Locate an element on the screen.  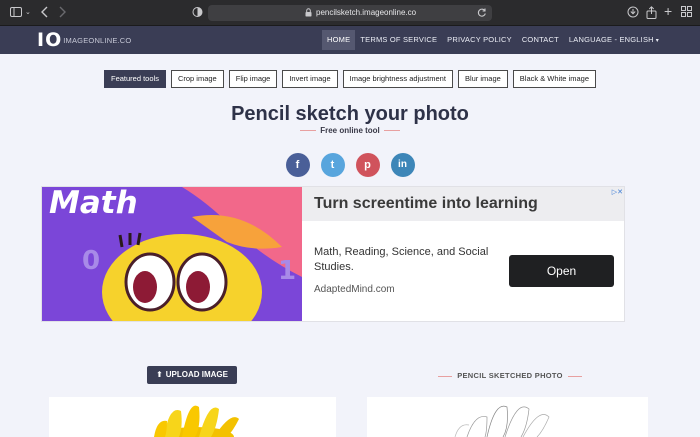
privacy-shield-icon is located at coordinates (197, 12).